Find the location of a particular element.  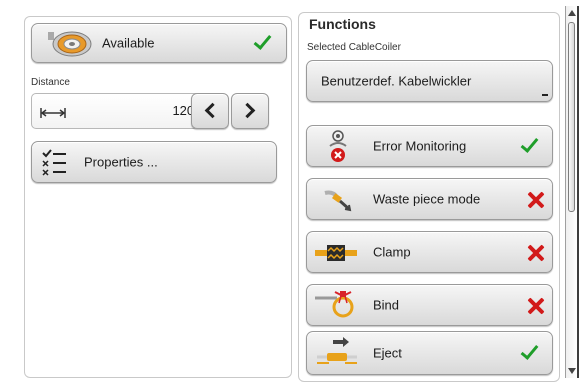

cable-coiler-icon is located at coordinates (70, 46).